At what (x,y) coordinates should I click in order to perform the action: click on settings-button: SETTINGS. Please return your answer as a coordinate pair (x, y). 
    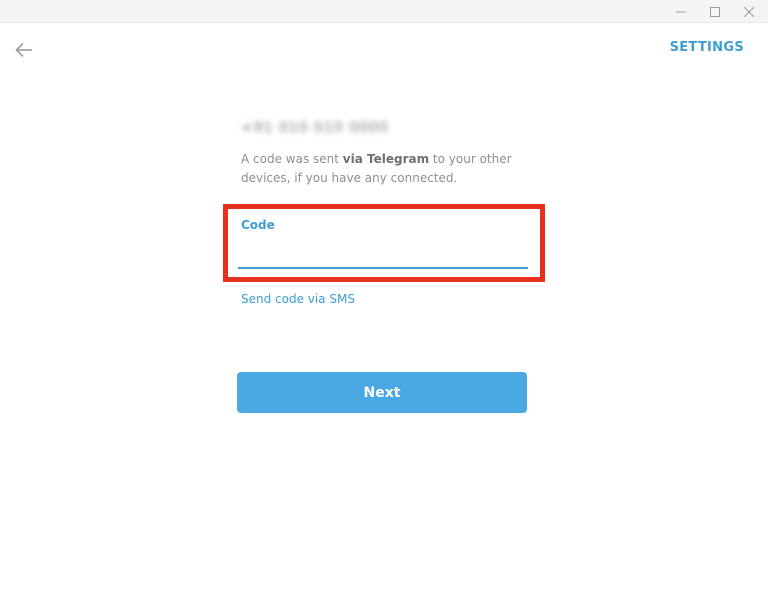
    Looking at the image, I should click on (707, 47).